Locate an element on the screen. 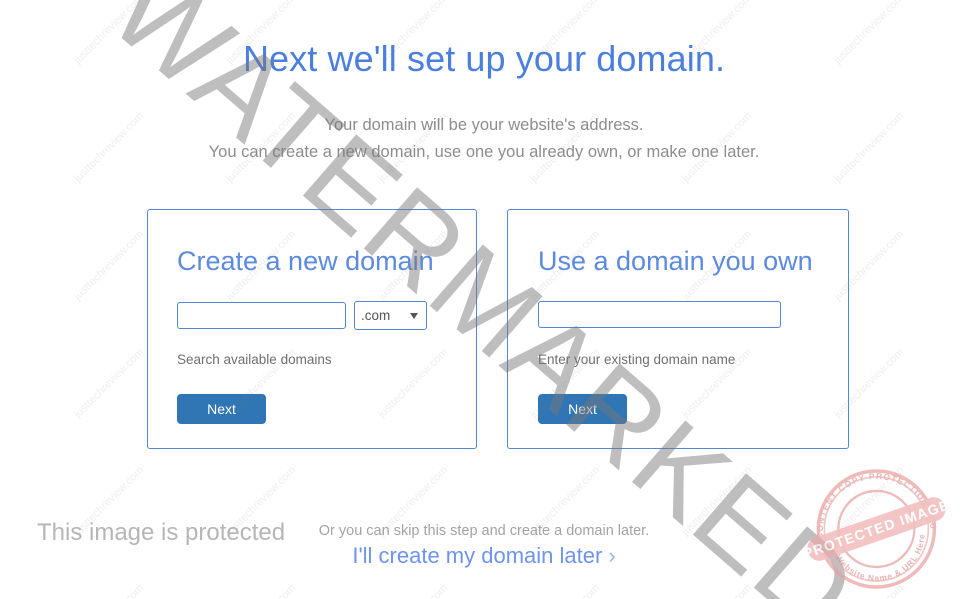 The height and width of the screenshot is (599, 968). create-domain-later-label: I'll create my domain later is located at coordinates (477, 555).